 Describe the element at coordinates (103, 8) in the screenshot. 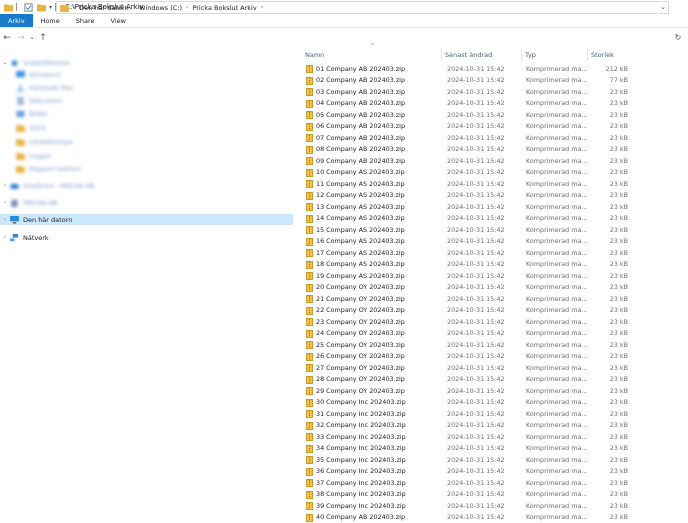

I see `breadcrumb-this-pc: Den här datorn` at that location.